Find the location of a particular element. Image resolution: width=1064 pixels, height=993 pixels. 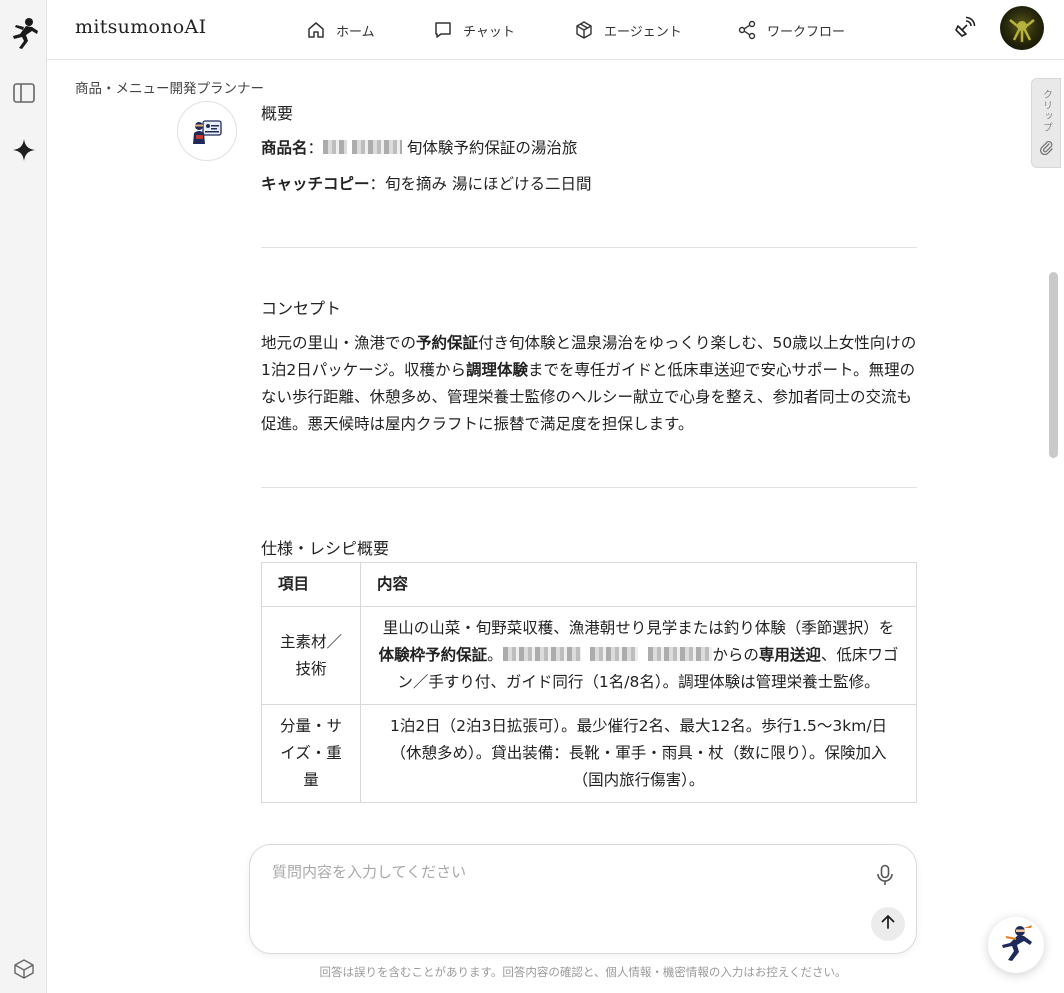

user-avatar is located at coordinates (1022, 28).